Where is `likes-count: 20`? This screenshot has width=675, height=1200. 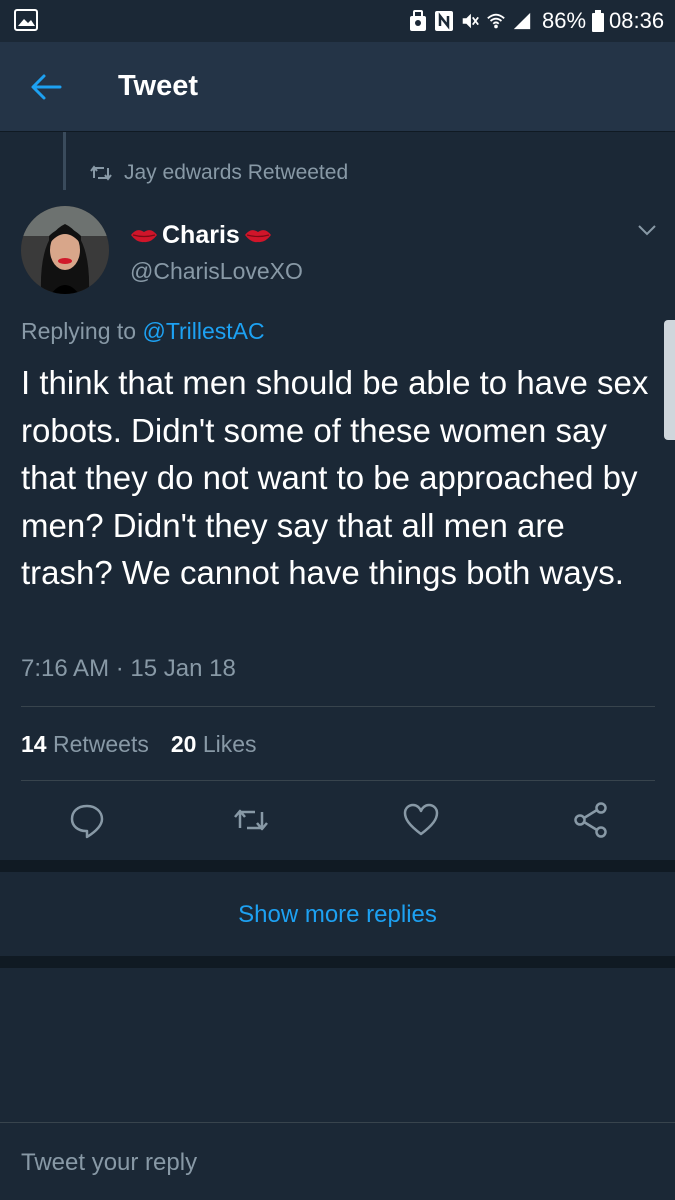
likes-count: 20 is located at coordinates (183, 744).